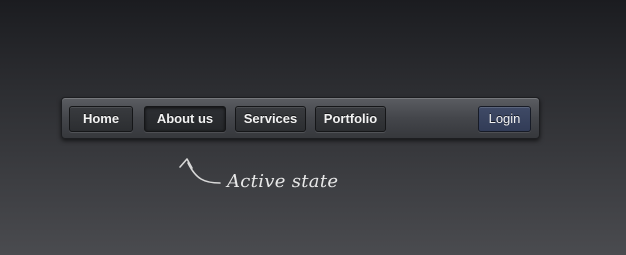 The image size is (626, 255). I want to click on nav-portfolio-button: Portfolio, so click(350, 119).